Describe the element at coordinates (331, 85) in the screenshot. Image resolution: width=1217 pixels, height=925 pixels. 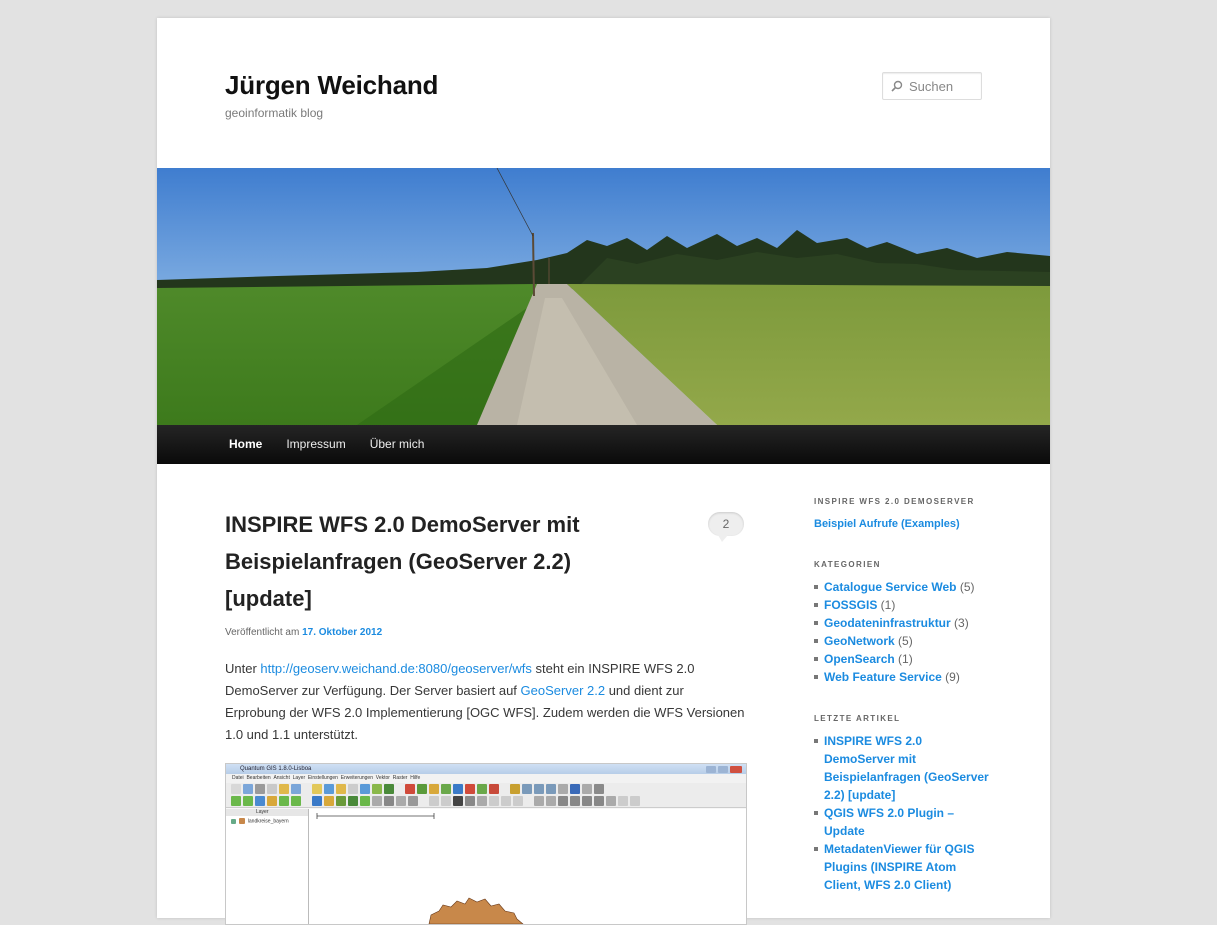
I see `site-title: Jürgen Weichand` at that location.